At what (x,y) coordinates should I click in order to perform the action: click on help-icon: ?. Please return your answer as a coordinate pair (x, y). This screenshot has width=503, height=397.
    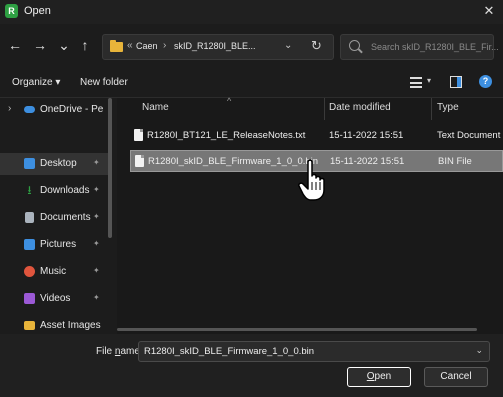
    Looking at the image, I should click on (485, 81).